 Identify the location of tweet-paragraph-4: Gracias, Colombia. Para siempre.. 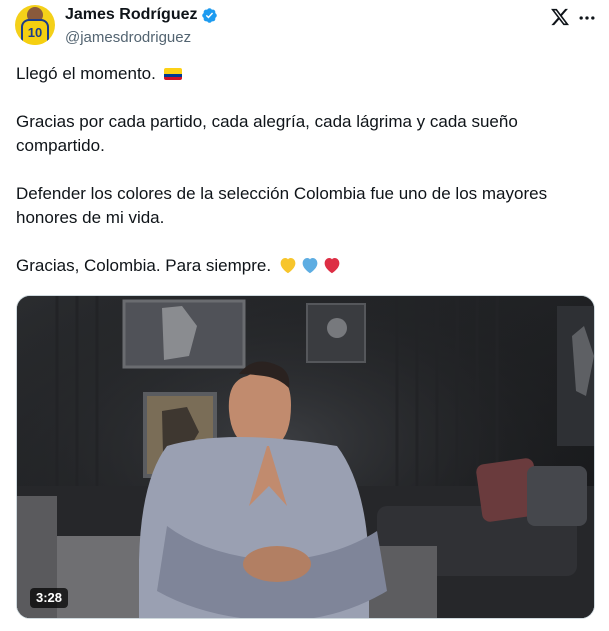
(306, 266).